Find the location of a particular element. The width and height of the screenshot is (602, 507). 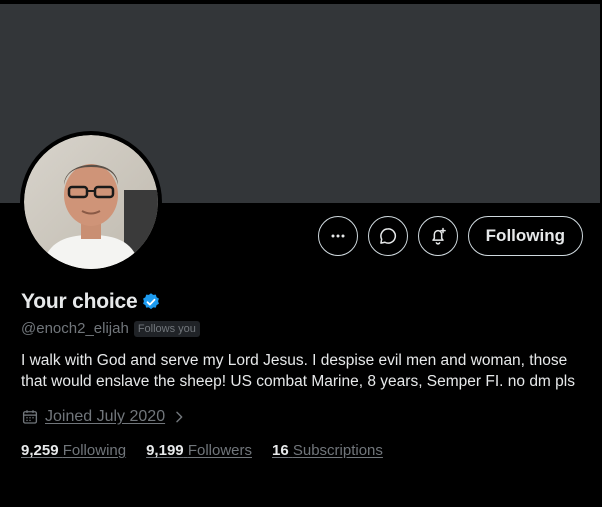

following-count-link: 9,259 Following is located at coordinates (73, 450).